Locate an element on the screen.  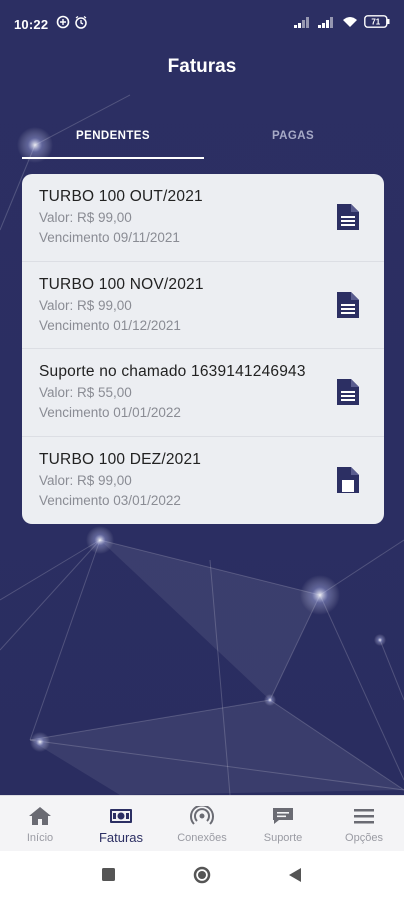
chat-icon is located at coordinates (283, 816).